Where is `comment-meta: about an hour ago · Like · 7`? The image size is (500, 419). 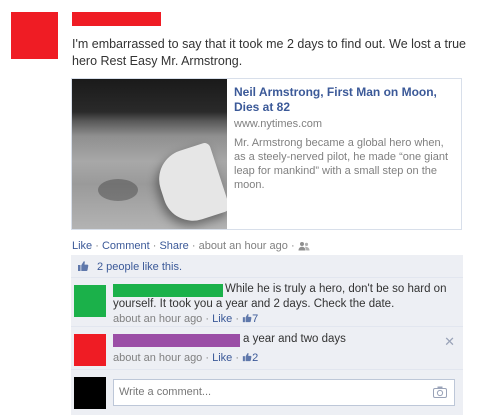
comment-meta: about an hour ago · Like · 7 is located at coordinates (185, 319).